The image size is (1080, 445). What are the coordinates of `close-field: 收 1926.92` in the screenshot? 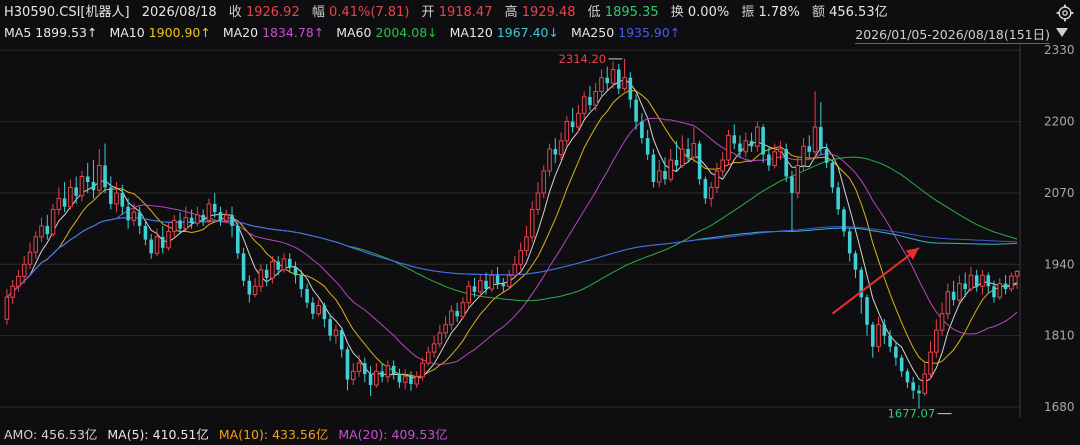 It's located at (264, 12).